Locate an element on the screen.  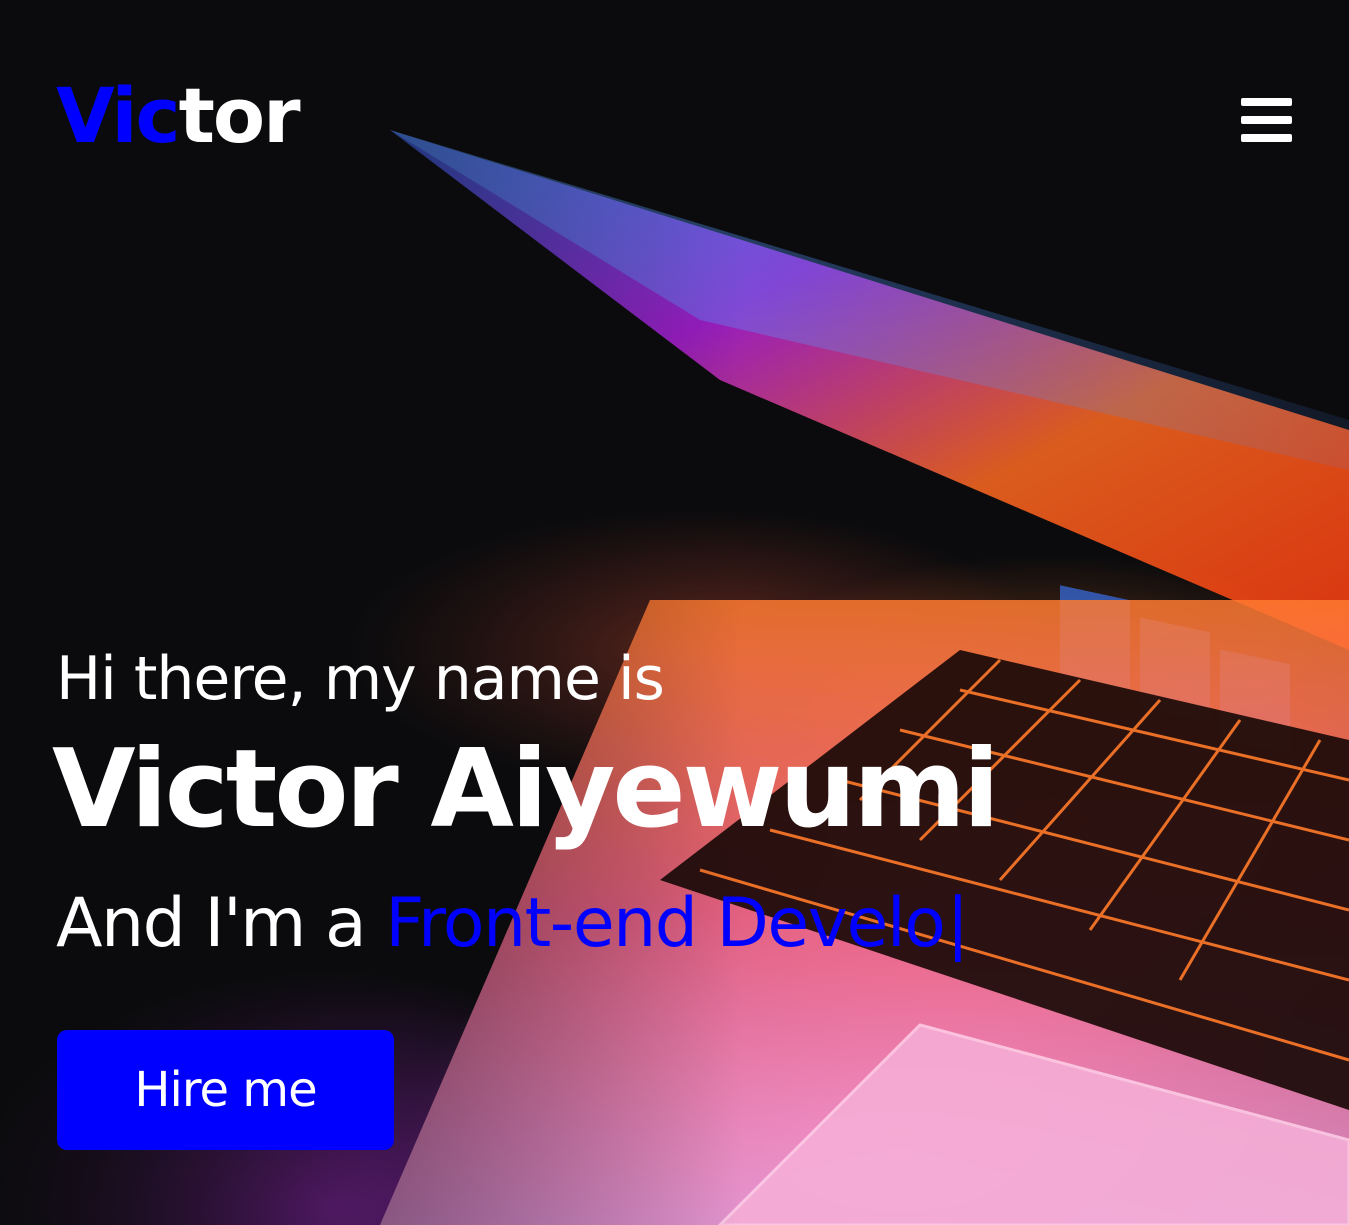
typing-cursor: | is located at coordinates (957, 923).